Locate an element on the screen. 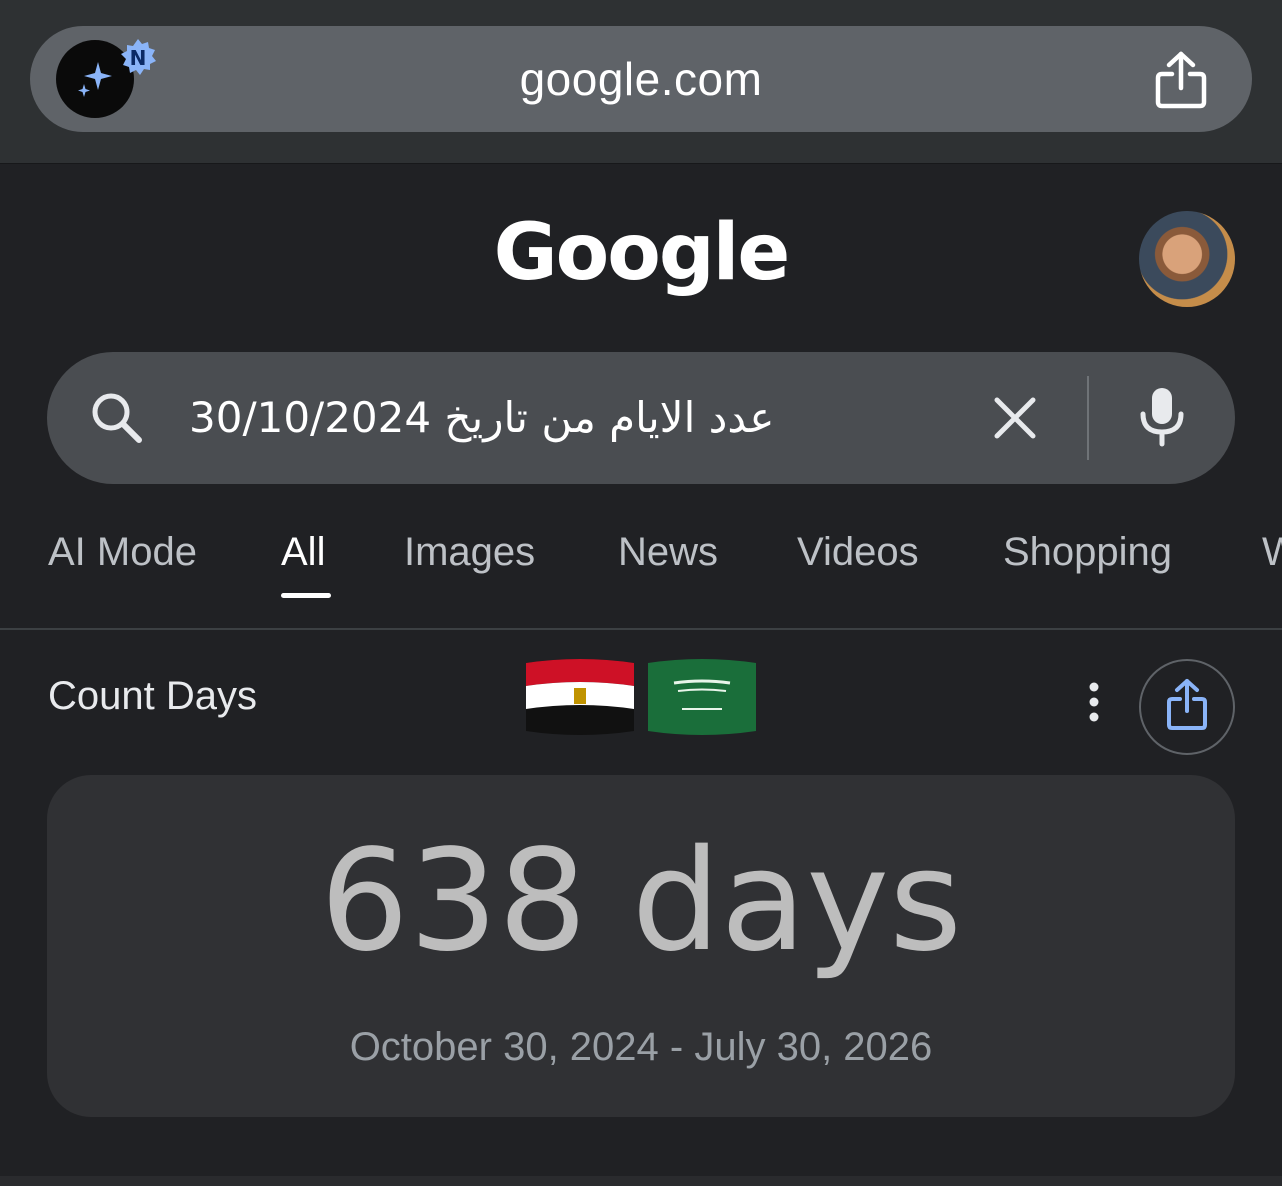  tab-images: Images is located at coordinates (469, 552).